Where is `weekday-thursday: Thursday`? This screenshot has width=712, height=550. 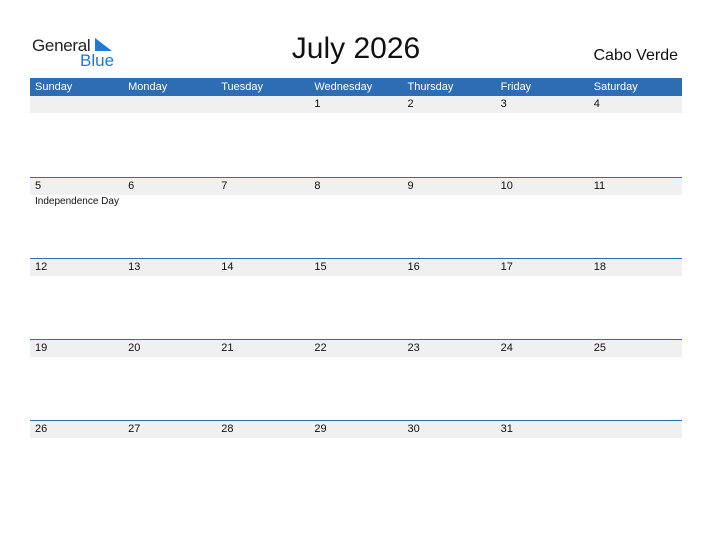 weekday-thursday: Thursday is located at coordinates (430, 87).